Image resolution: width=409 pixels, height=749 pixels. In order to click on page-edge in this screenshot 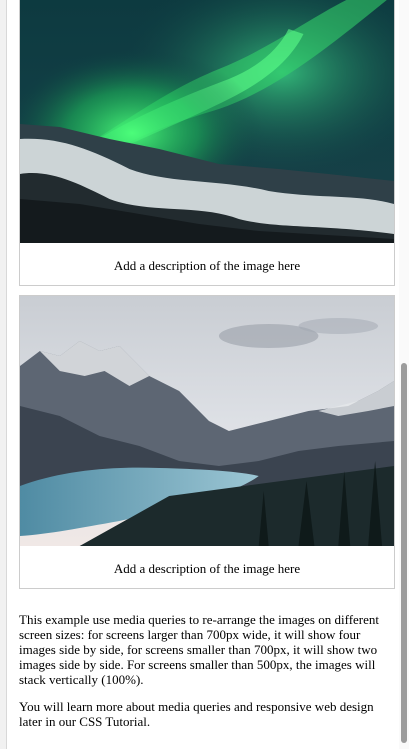, I will do `click(3, 374)`.